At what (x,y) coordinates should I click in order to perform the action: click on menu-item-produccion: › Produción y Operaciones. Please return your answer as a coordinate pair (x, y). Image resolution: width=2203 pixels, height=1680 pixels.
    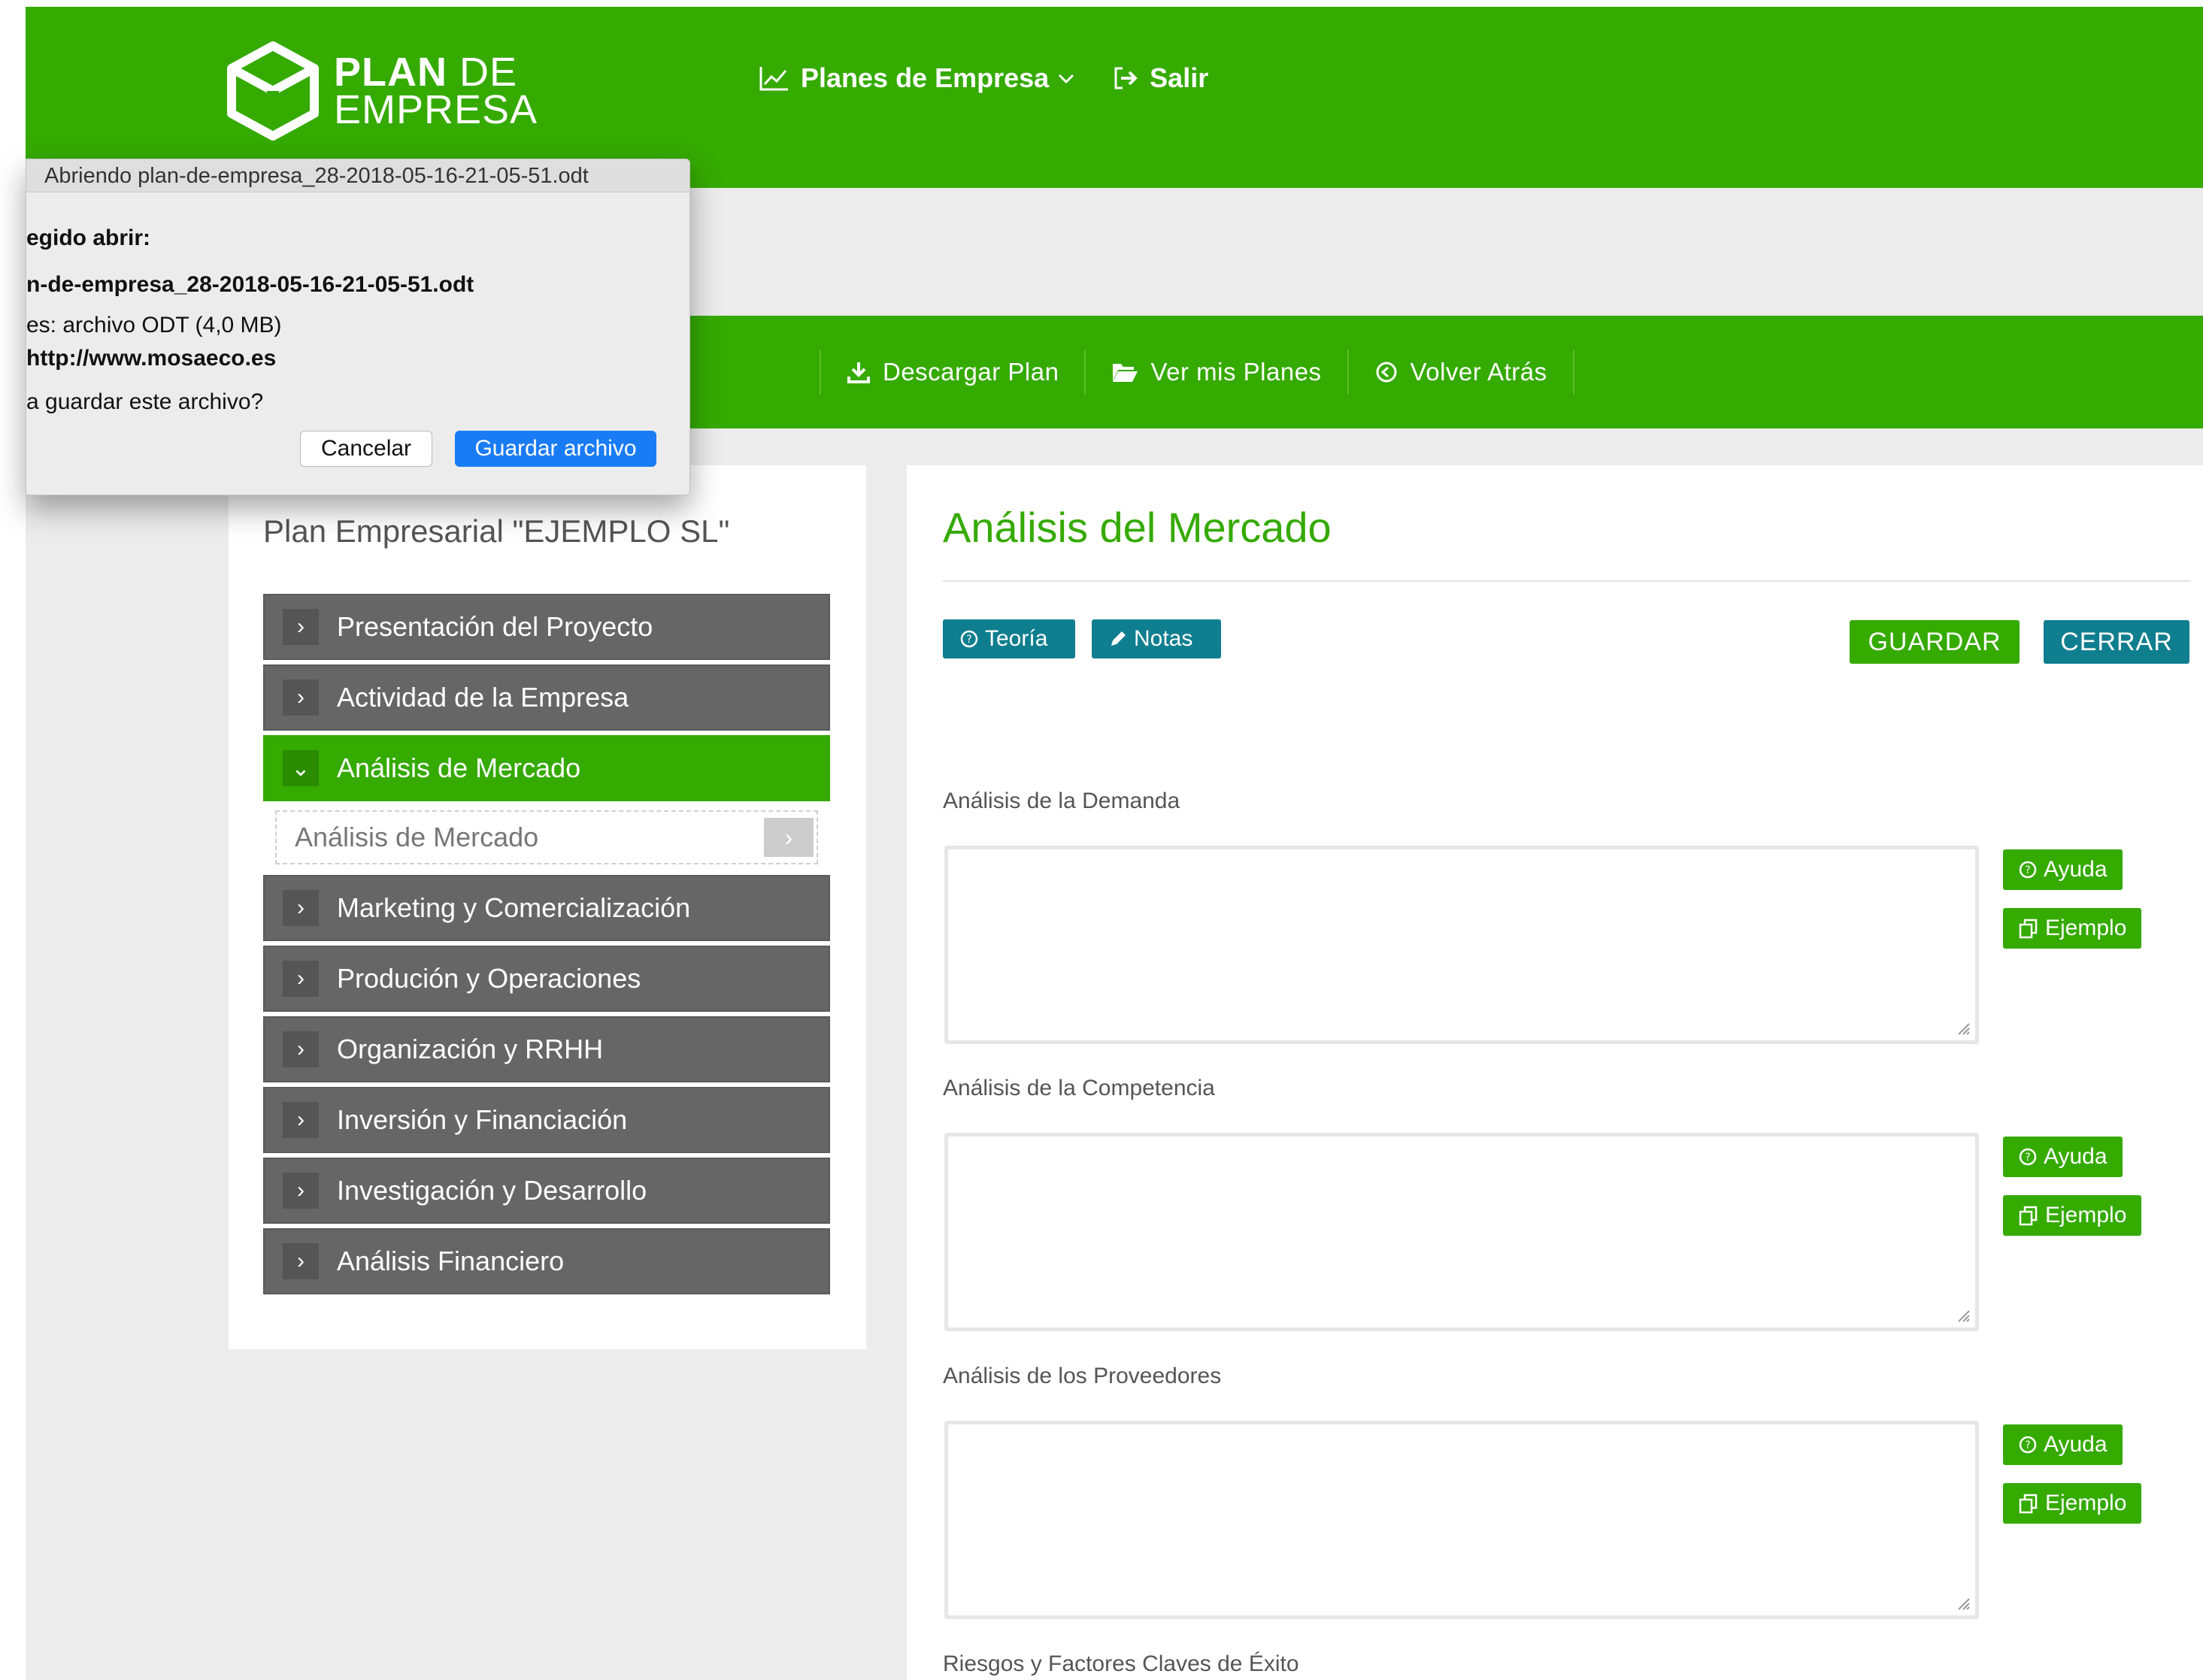
    Looking at the image, I should click on (546, 979).